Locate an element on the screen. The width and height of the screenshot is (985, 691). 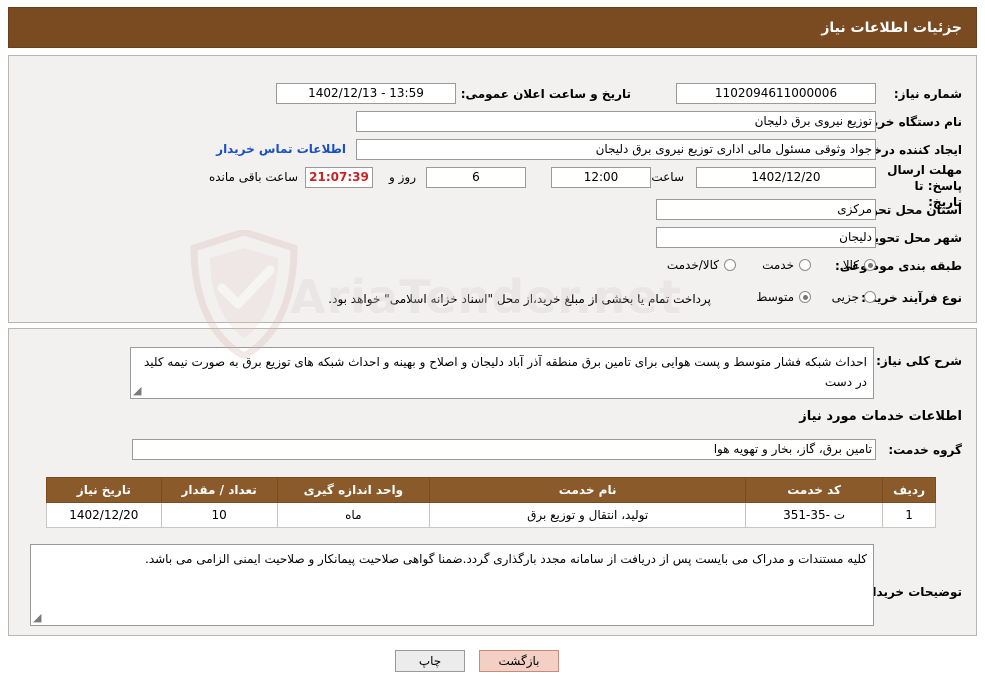
radio-category-khedmat: خدمت is located at coordinates (786, 265).